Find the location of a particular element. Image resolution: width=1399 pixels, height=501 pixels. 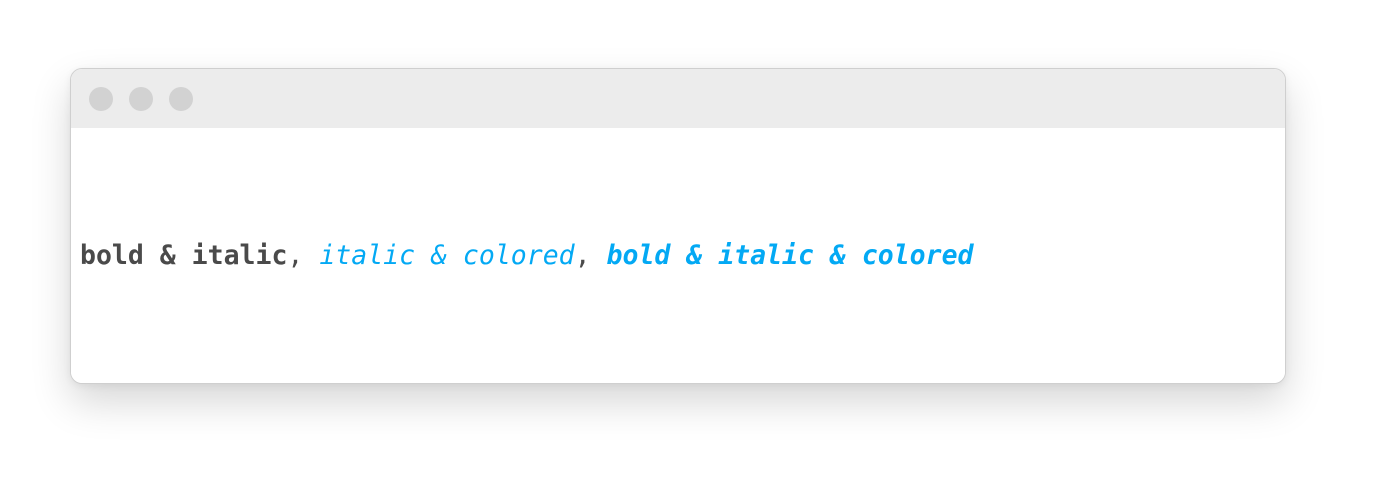

close-button is located at coordinates (101, 99).